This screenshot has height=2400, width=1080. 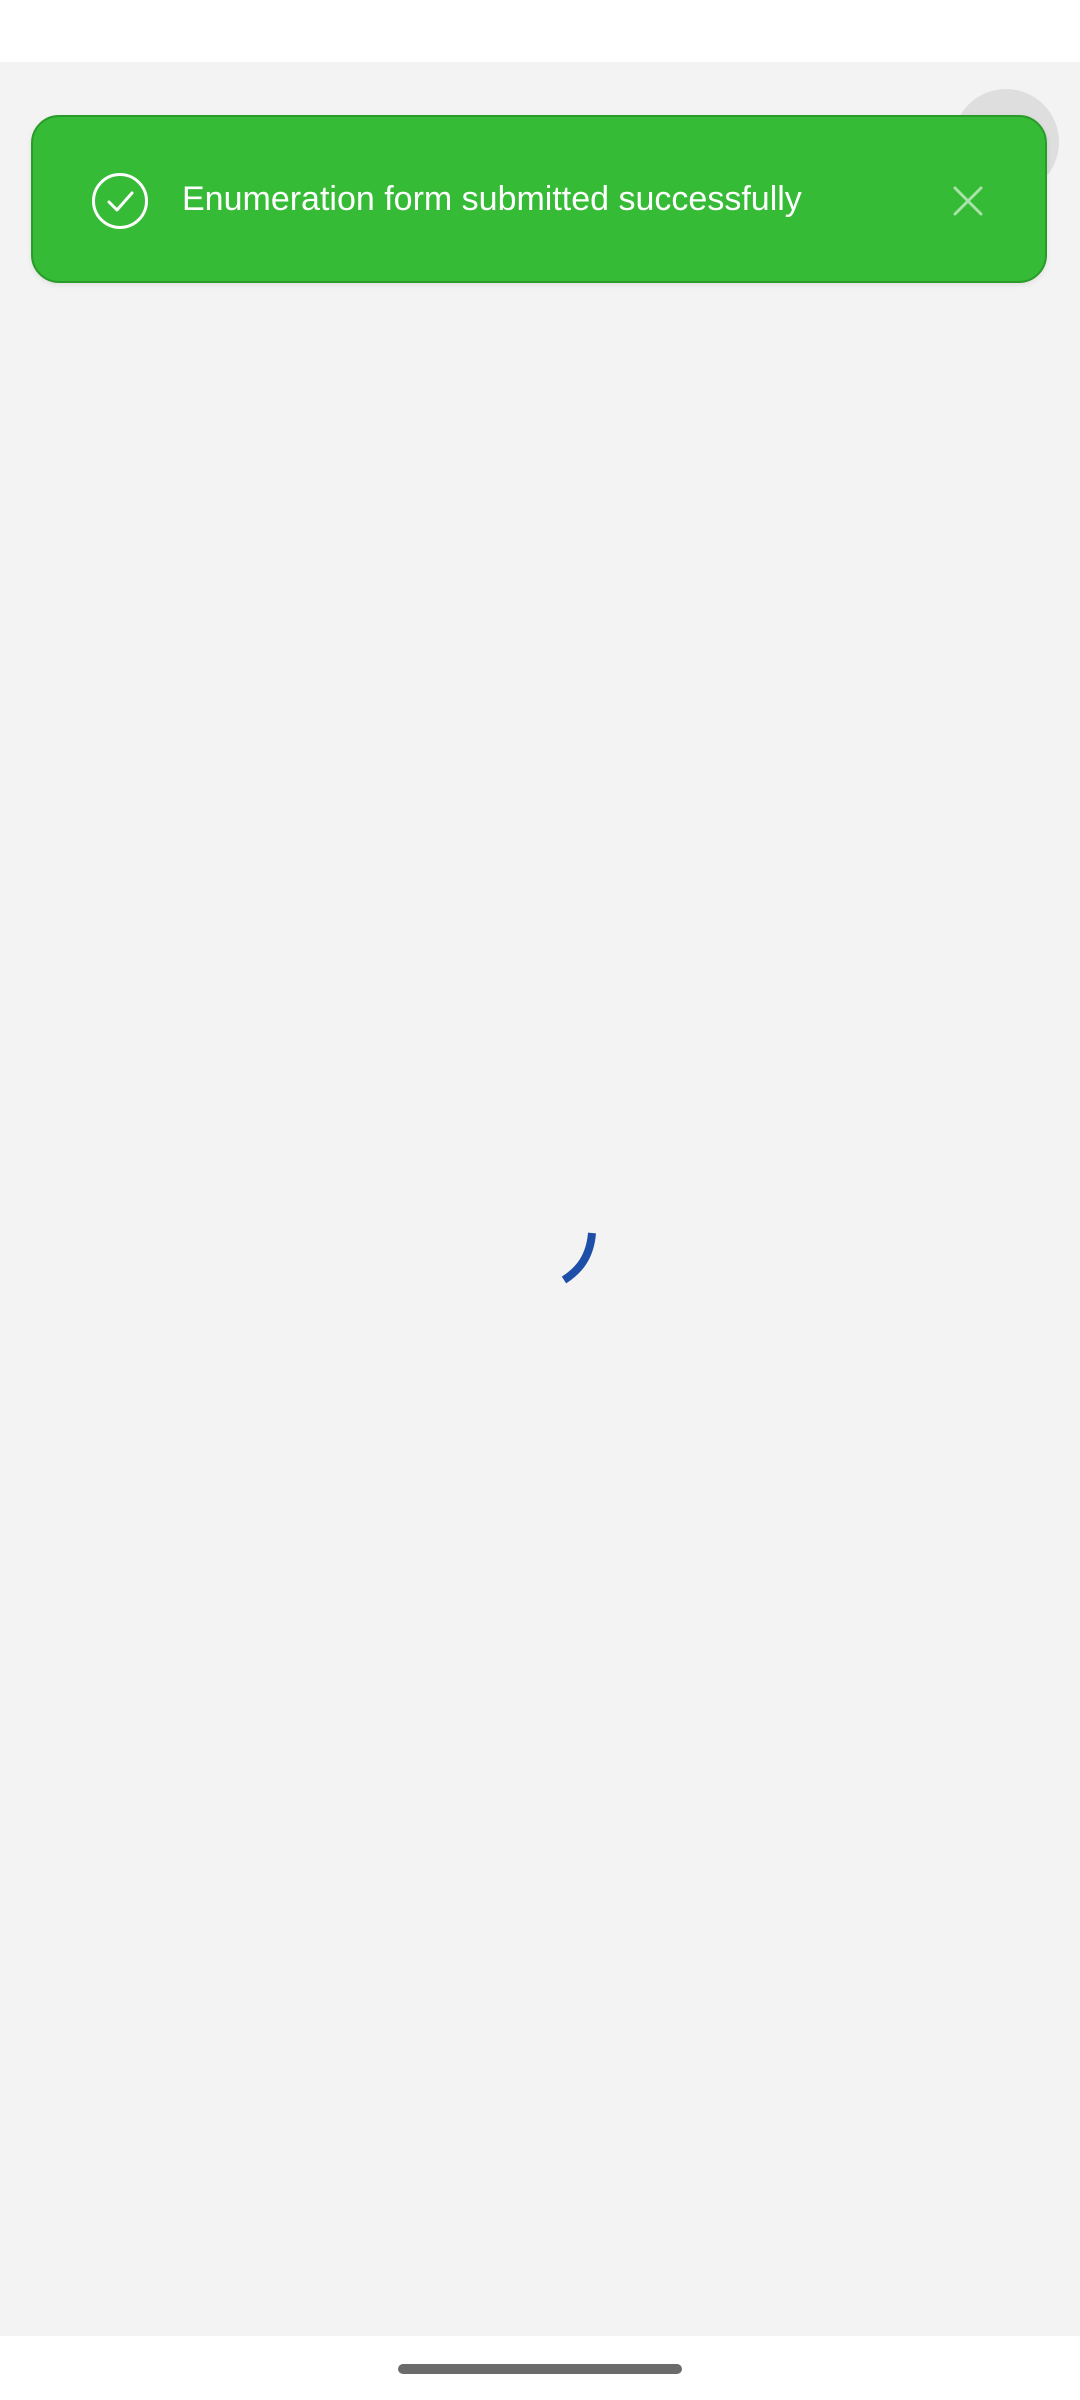 I want to click on home-indicator, so click(x=540, y=2369).